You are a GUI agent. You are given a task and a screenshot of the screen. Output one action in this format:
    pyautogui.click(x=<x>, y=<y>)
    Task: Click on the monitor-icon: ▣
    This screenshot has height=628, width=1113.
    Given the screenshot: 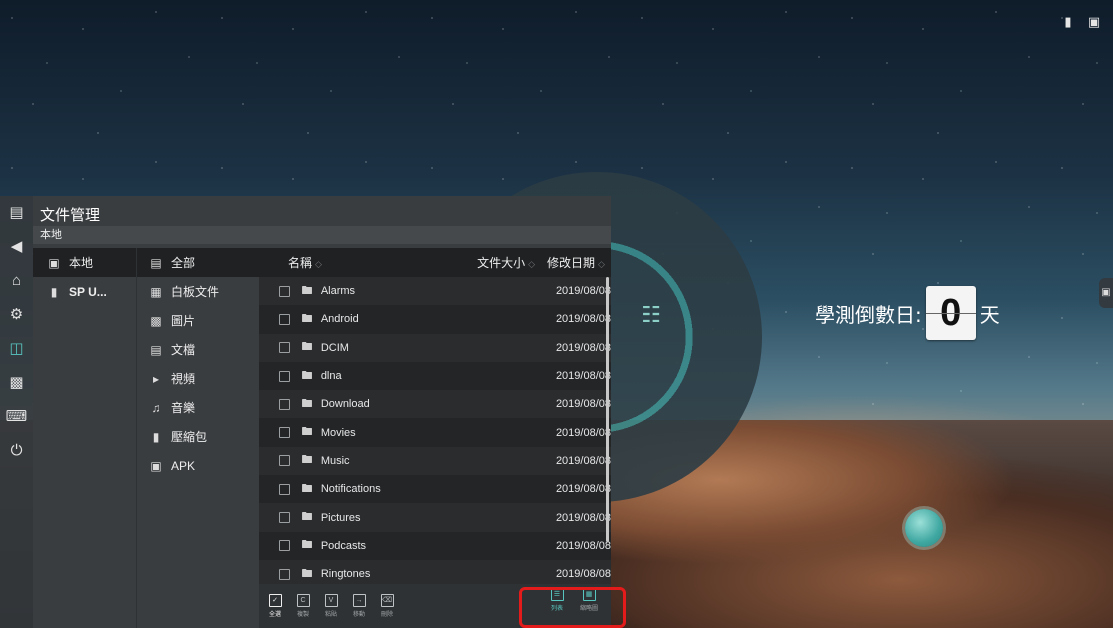 What is the action you would take?
    pyautogui.click(x=54, y=262)
    